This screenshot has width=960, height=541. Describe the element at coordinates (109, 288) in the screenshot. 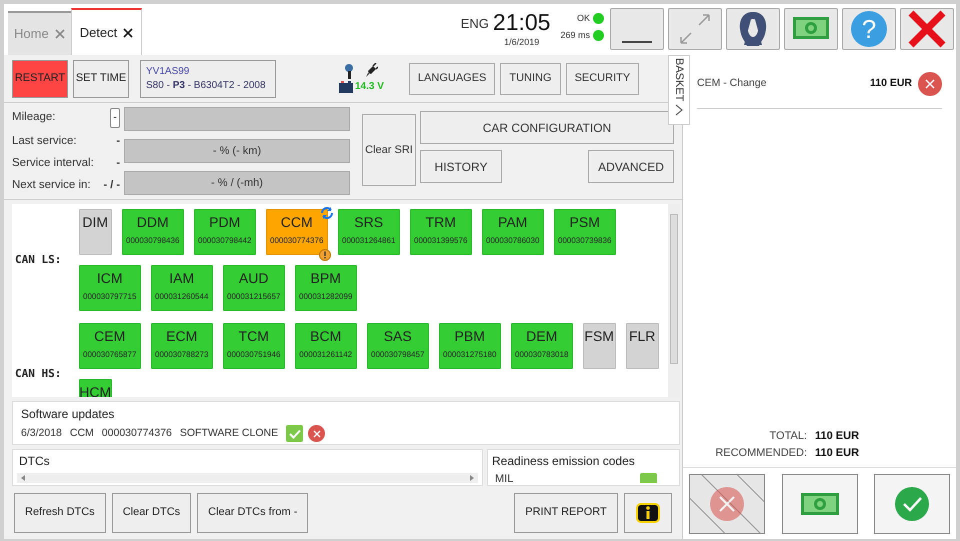

I see `module-tile: ICM 000030797715` at that location.